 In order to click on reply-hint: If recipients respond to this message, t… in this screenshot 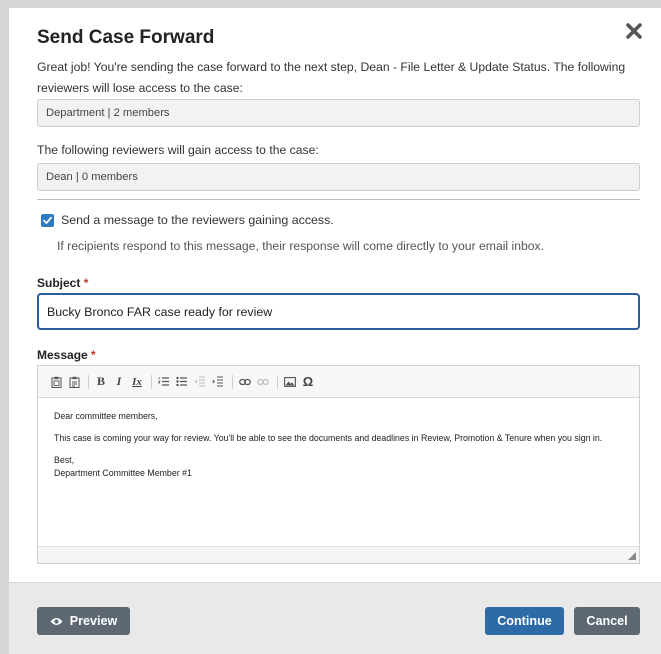, I will do `click(301, 246)`.